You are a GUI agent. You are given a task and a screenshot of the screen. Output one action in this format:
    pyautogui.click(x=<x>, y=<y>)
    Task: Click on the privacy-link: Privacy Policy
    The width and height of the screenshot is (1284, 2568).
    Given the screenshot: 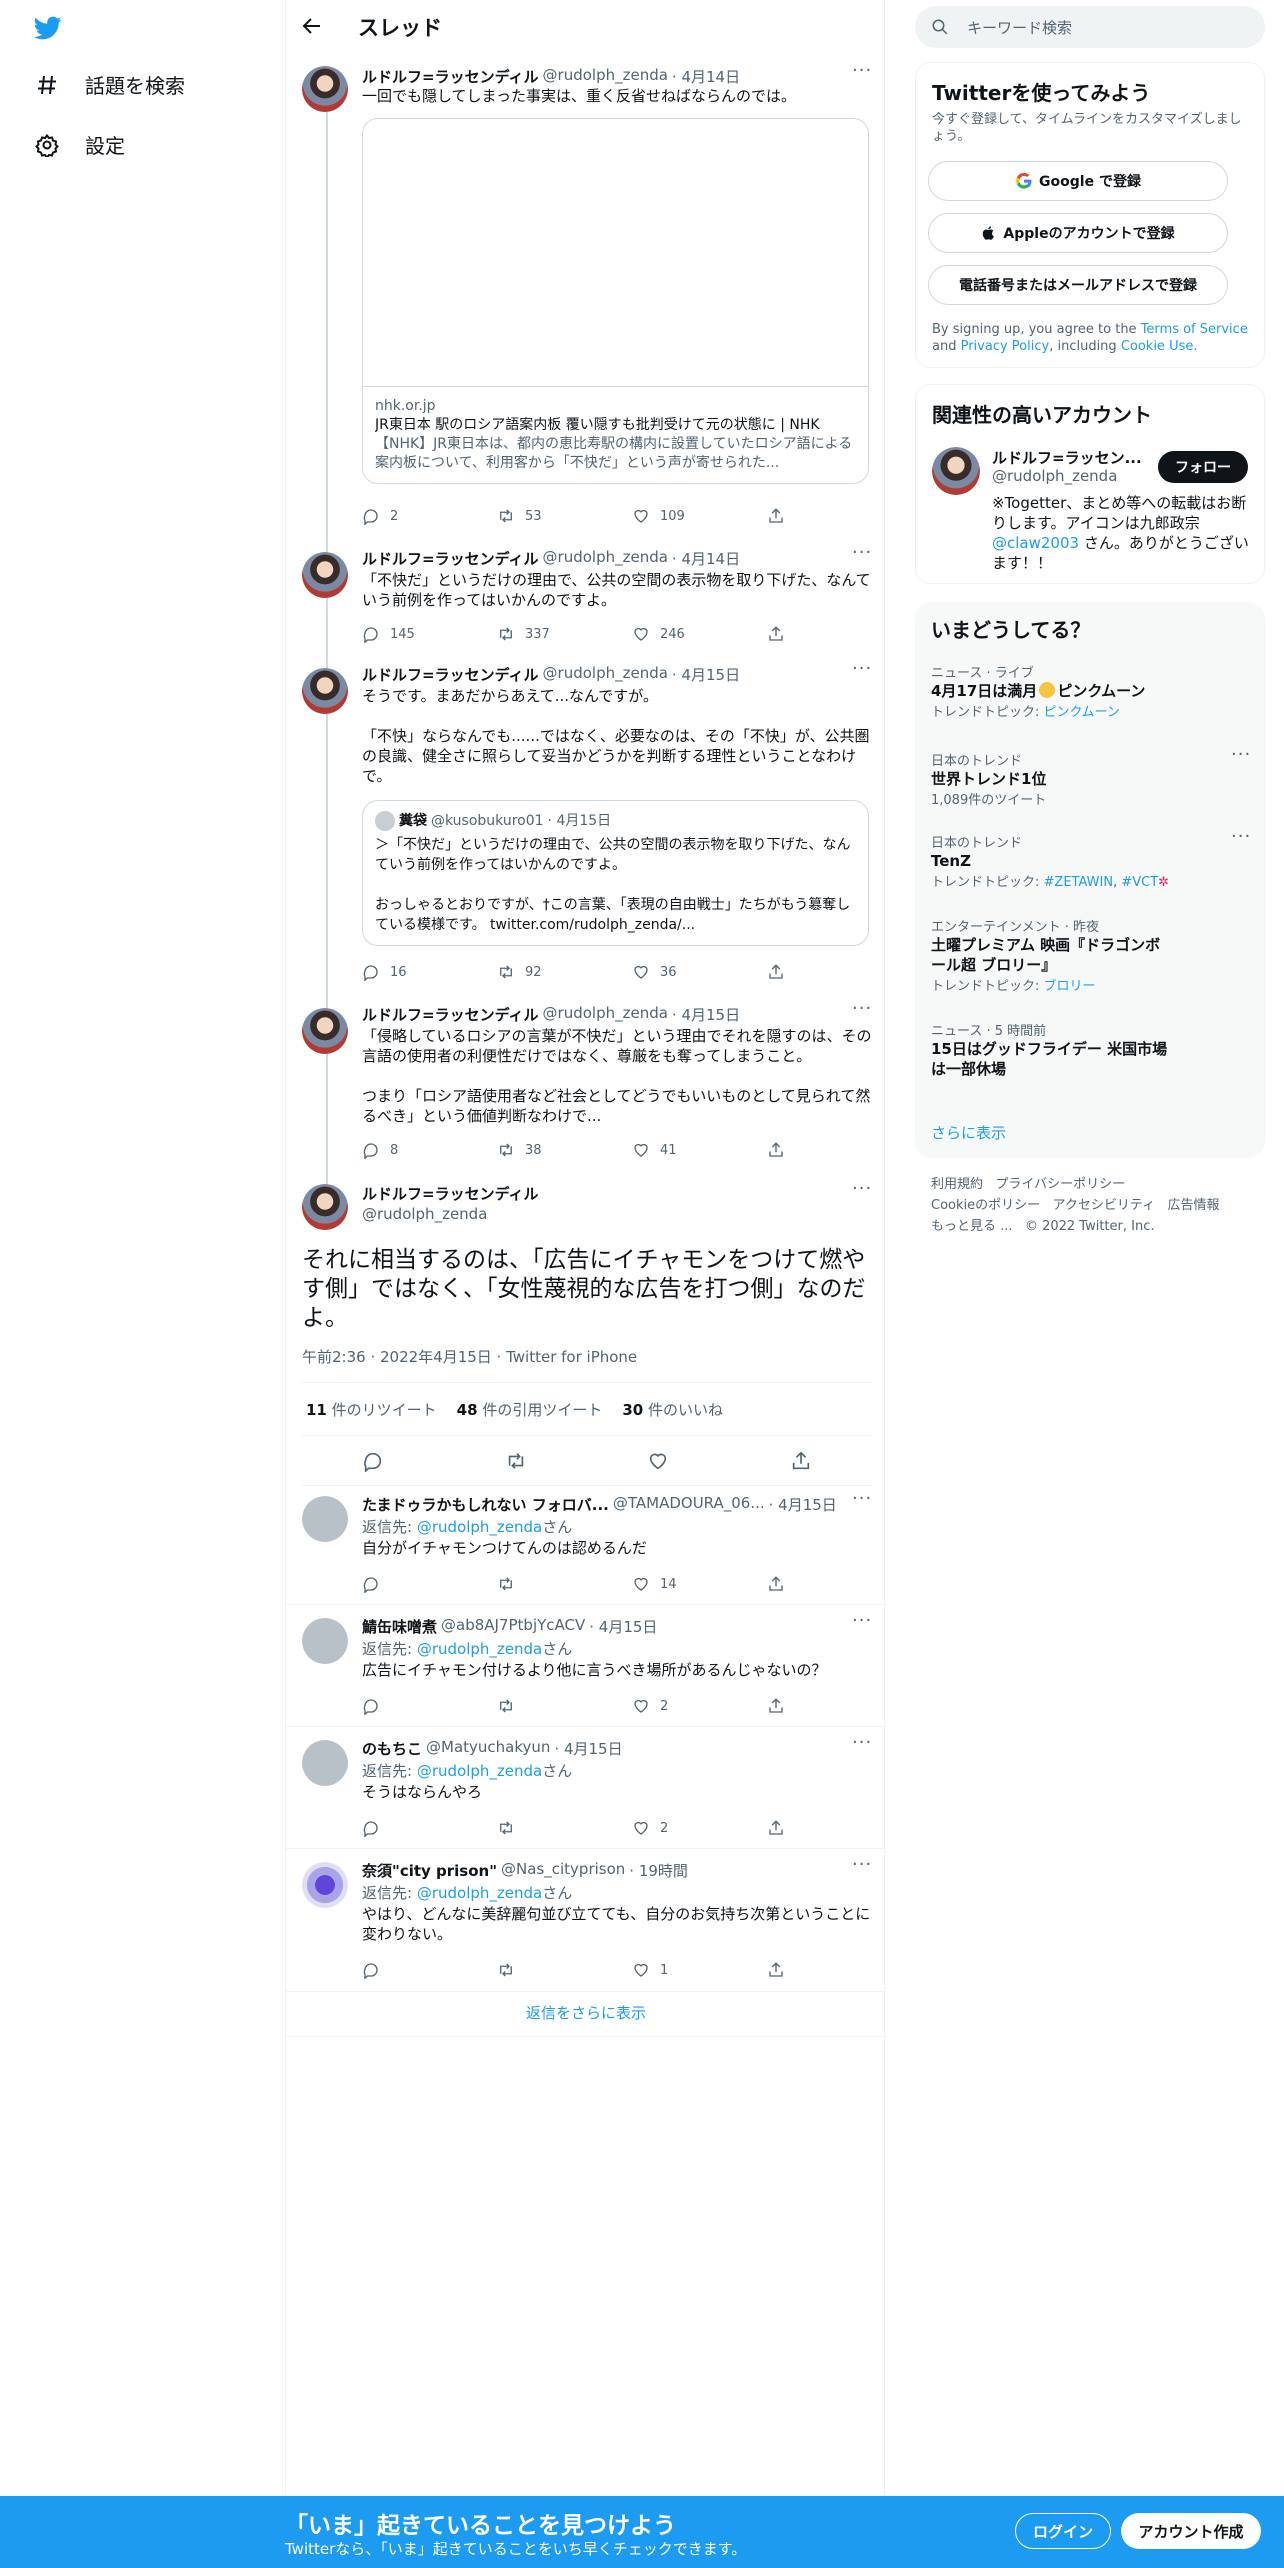 What is the action you would take?
    pyautogui.click(x=1005, y=346)
    